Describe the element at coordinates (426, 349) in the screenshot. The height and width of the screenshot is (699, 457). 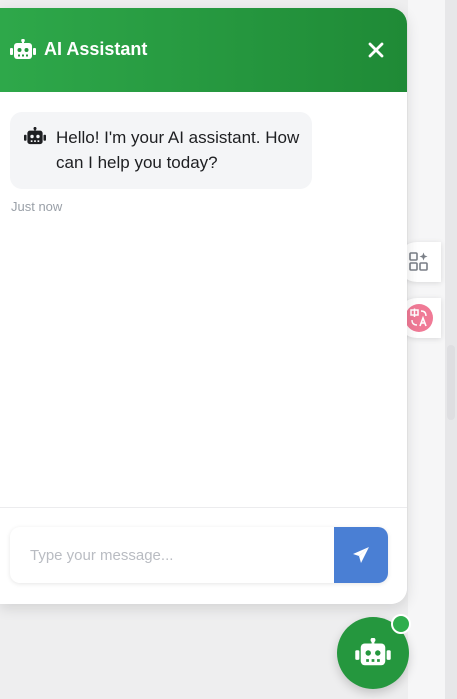
I see `page-background-strip` at that location.